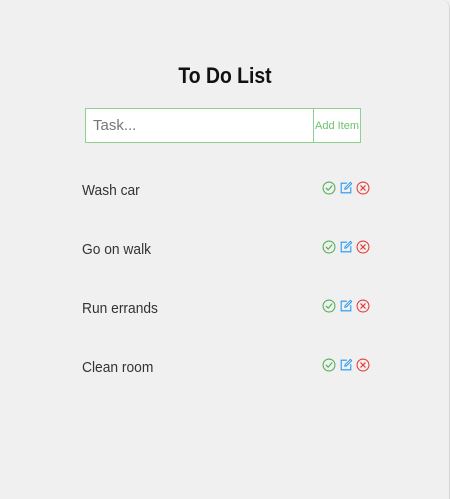  Describe the element at coordinates (111, 190) in the screenshot. I see `item-label: Wash car` at that location.